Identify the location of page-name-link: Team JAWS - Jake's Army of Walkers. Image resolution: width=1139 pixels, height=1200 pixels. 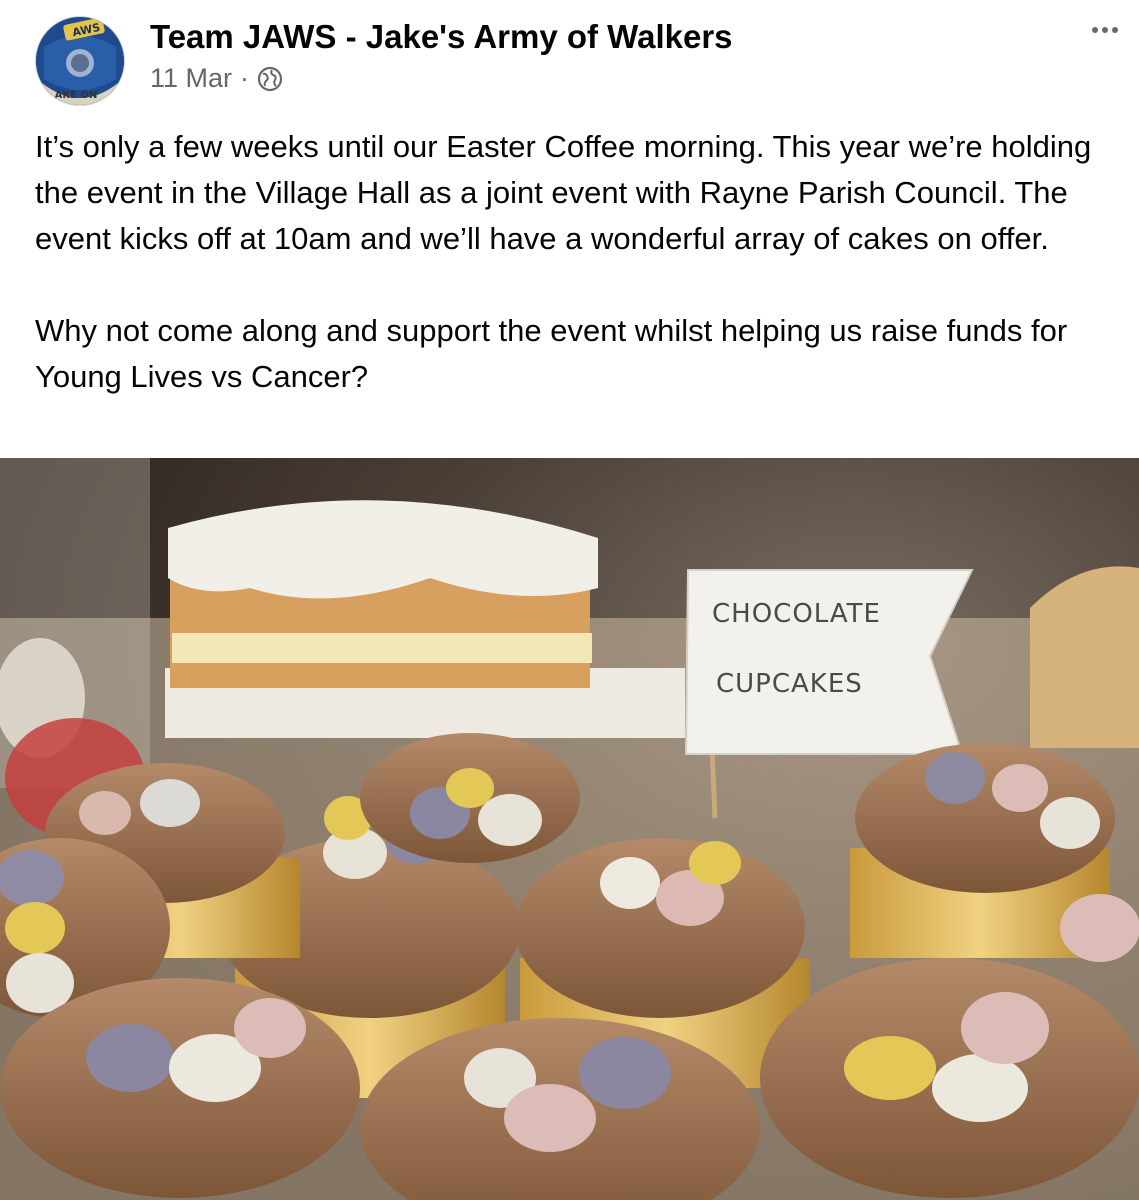
(441, 37).